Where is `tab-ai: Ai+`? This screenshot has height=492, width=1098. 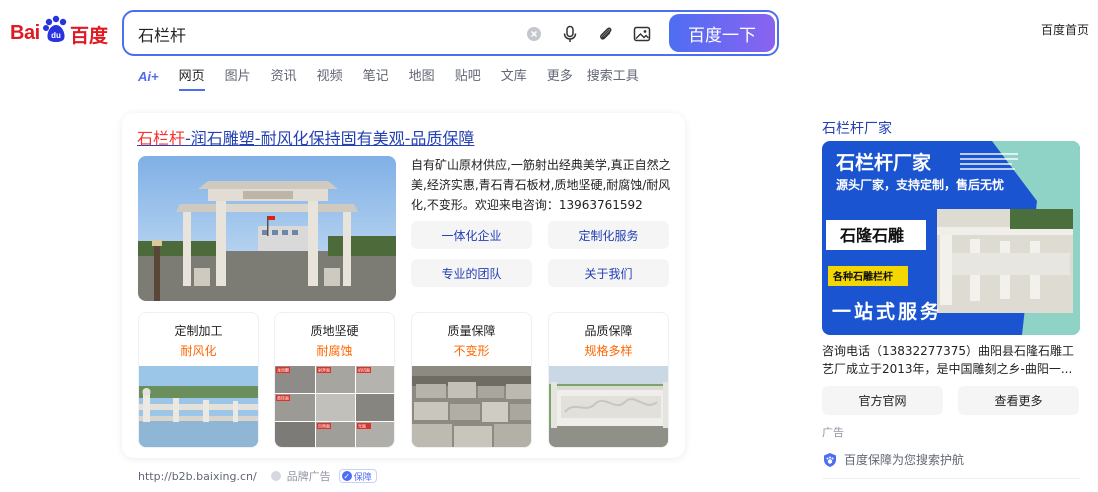
tab-ai: Ai+ is located at coordinates (148, 80).